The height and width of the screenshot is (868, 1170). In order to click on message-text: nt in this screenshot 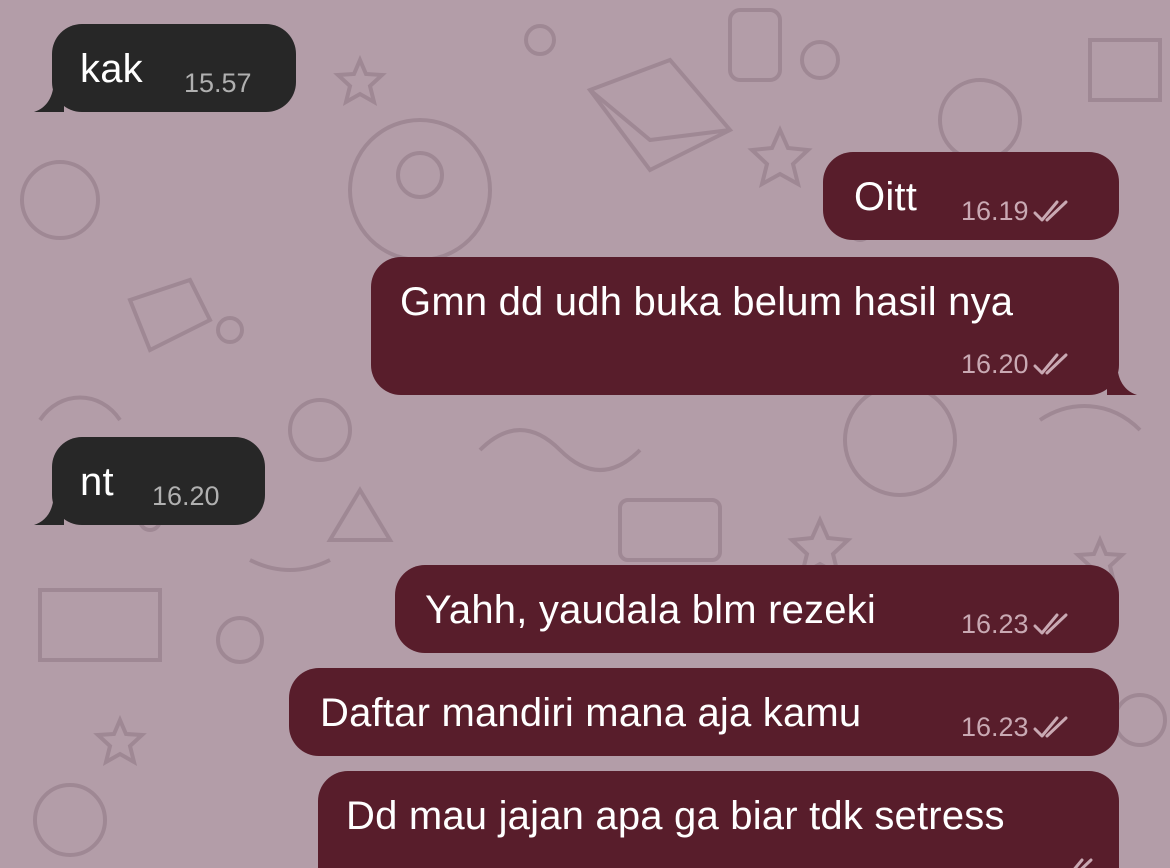, I will do `click(97, 482)`.